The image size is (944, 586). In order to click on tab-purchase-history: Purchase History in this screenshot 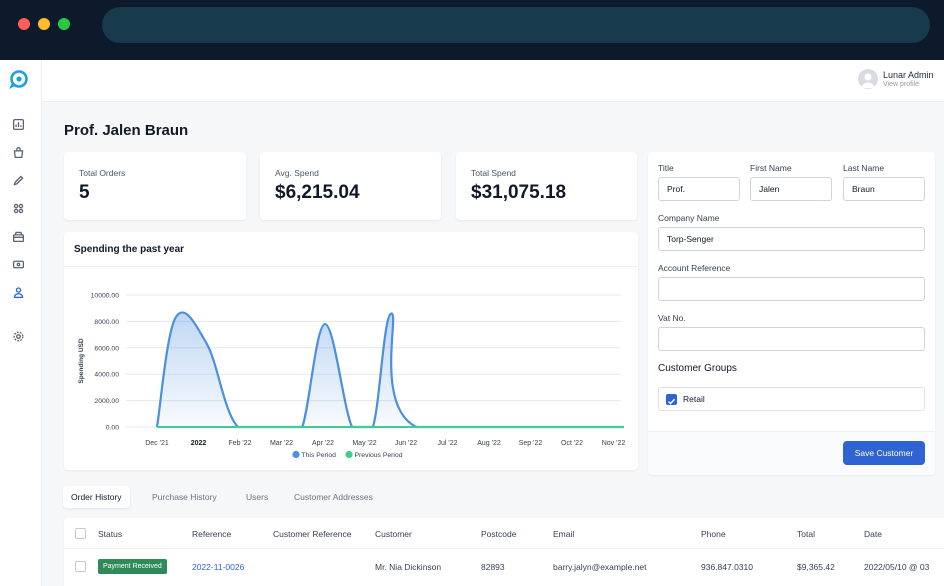, I will do `click(184, 497)`.